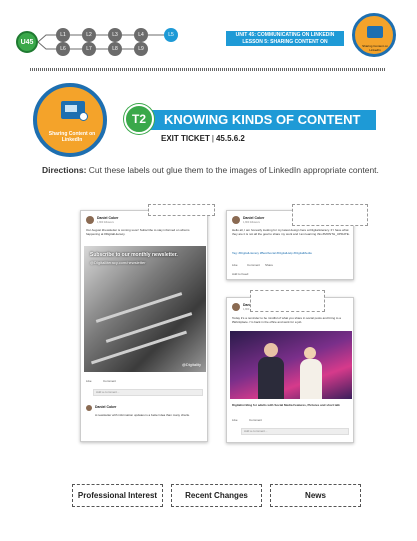  Describe the element at coordinates (70, 120) in the screenshot. I see `lesson-logo-large: Sharing Content on LinkedIn` at that location.